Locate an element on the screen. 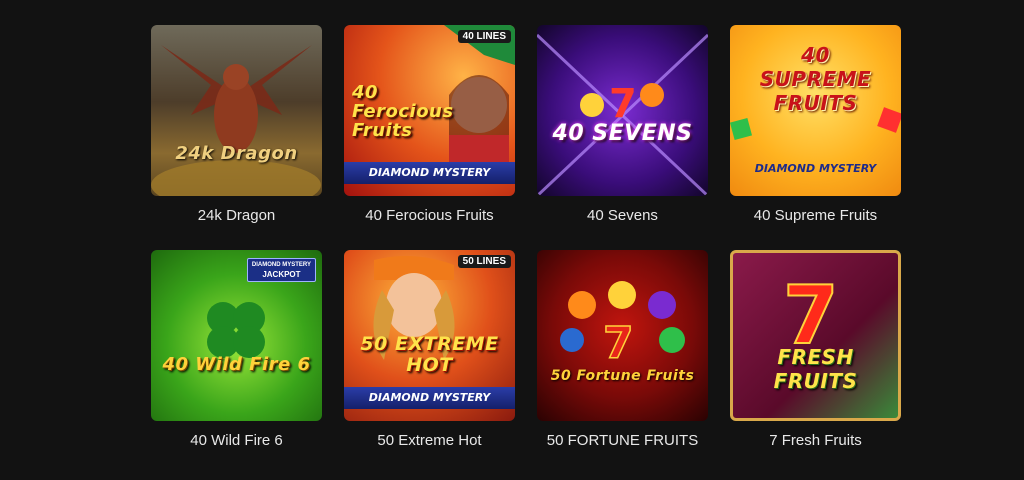 The image size is (1024, 480). game-art-title: 40 Wild Fire 6 is located at coordinates (236, 364).